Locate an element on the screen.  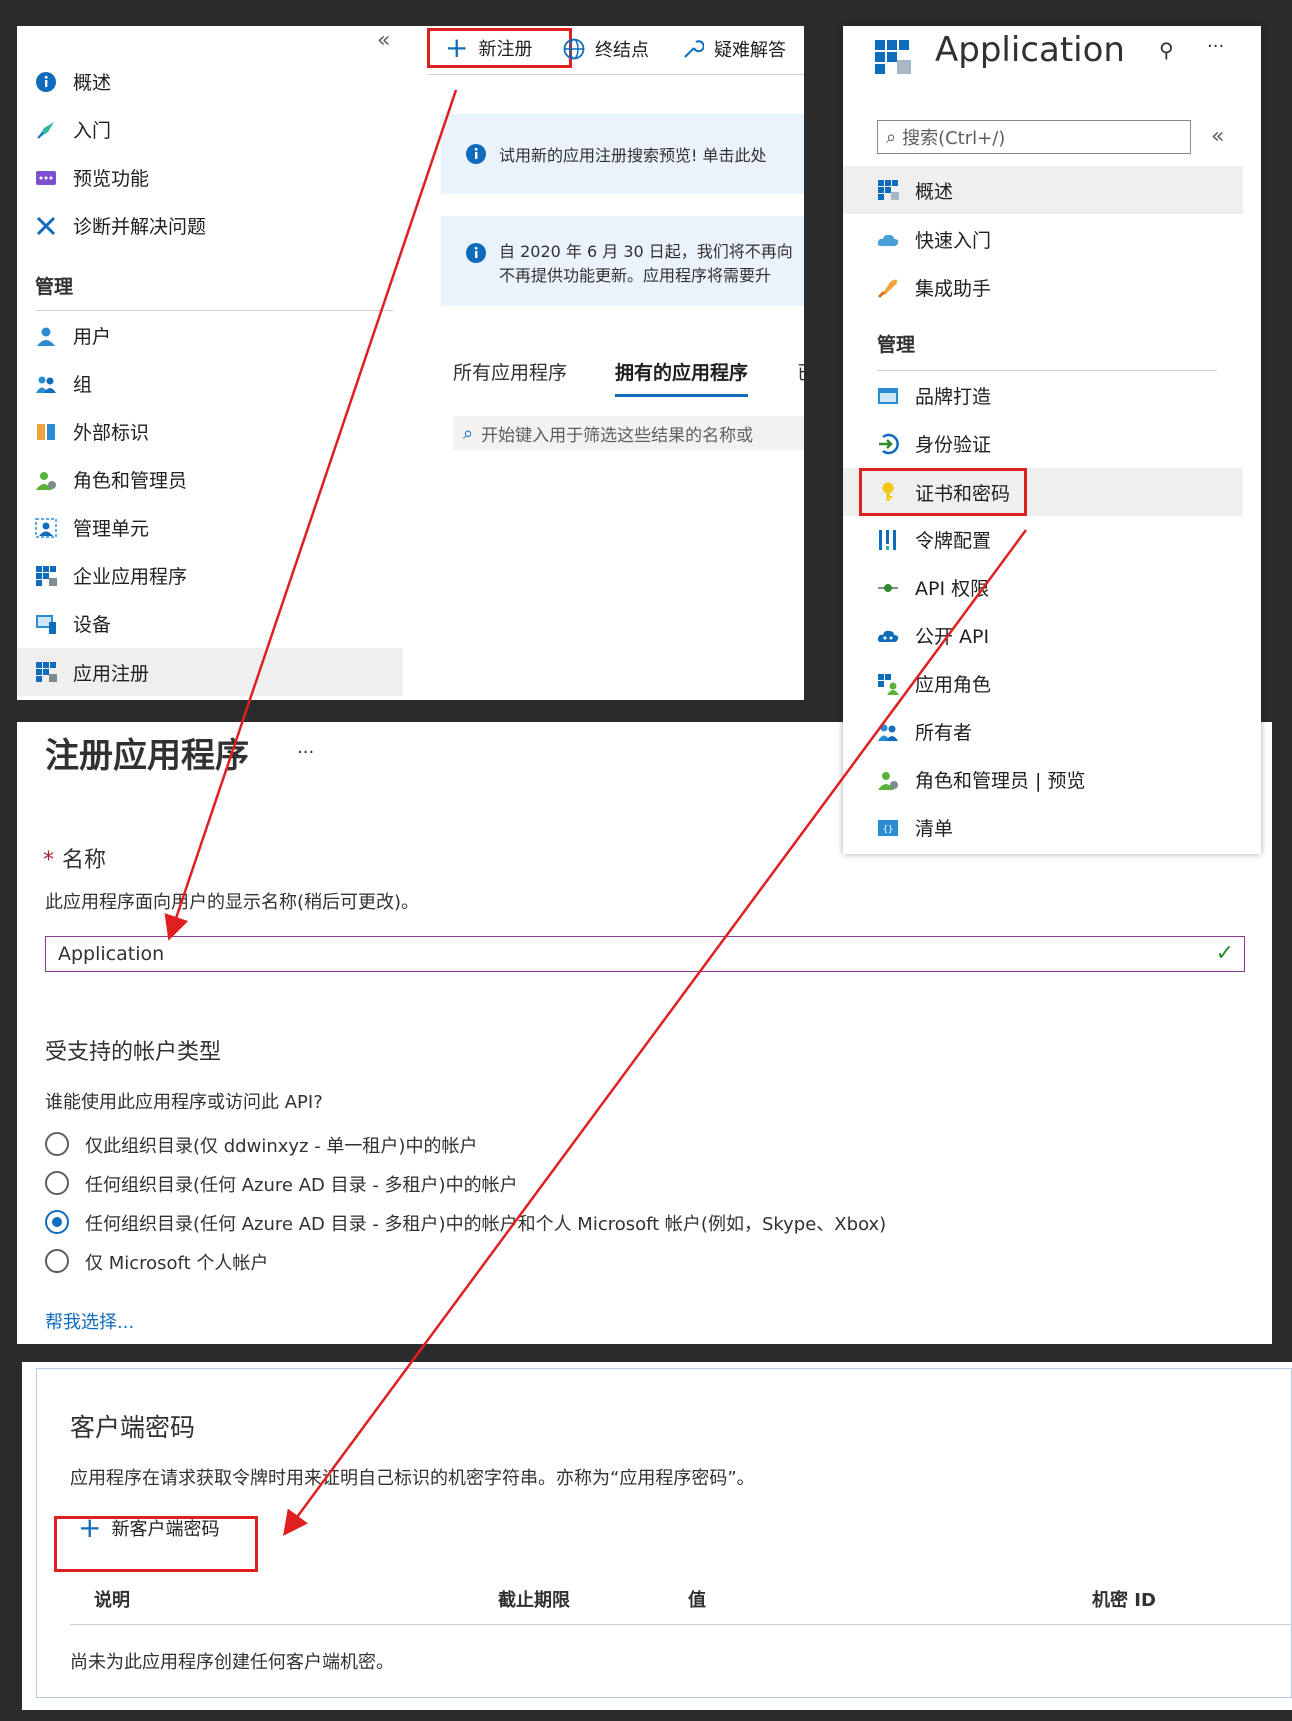
radio-personal-only is located at coordinates (57, 1261).